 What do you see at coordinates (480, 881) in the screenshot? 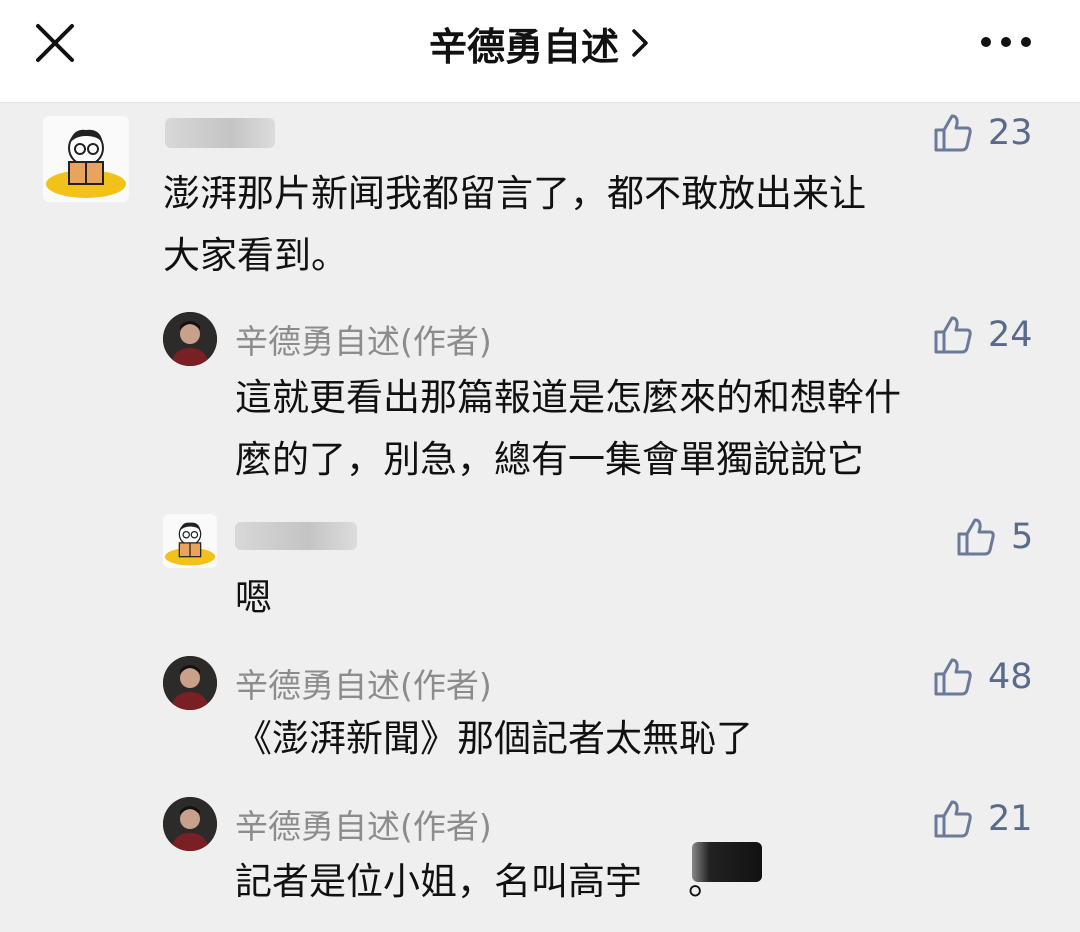
I see `comment-text: 記者是位小姐，名叫高宇。` at bounding box center [480, 881].